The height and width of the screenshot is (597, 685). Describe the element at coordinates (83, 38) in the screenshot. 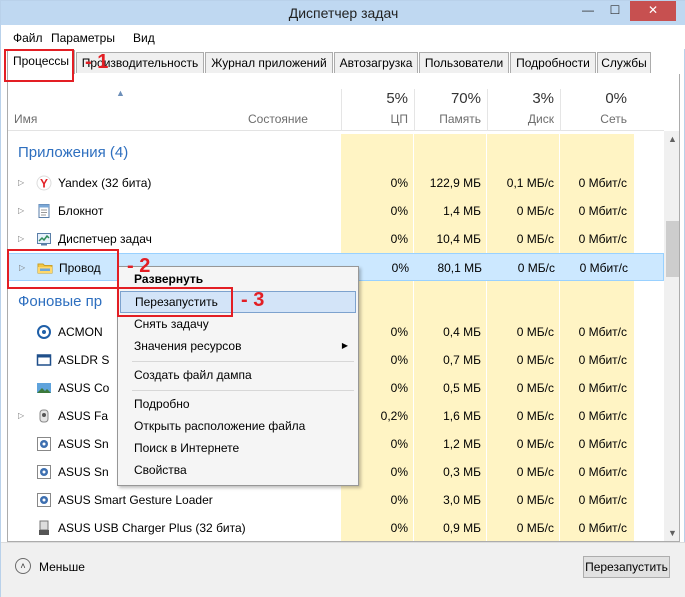

I see `menu-options: Параметры` at that location.